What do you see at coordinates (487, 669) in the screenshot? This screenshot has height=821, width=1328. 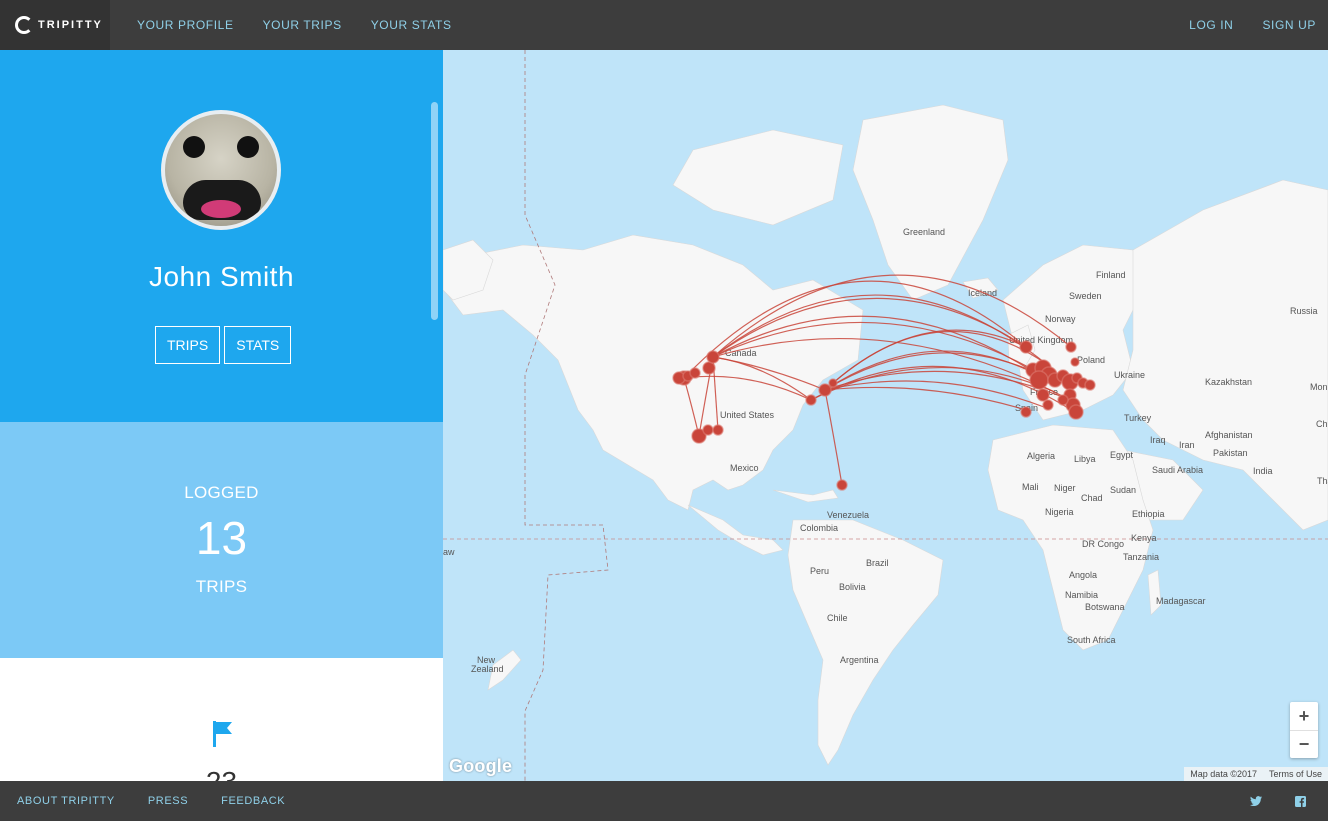 I see `map-label-new-zealand-2: Zealand` at bounding box center [487, 669].